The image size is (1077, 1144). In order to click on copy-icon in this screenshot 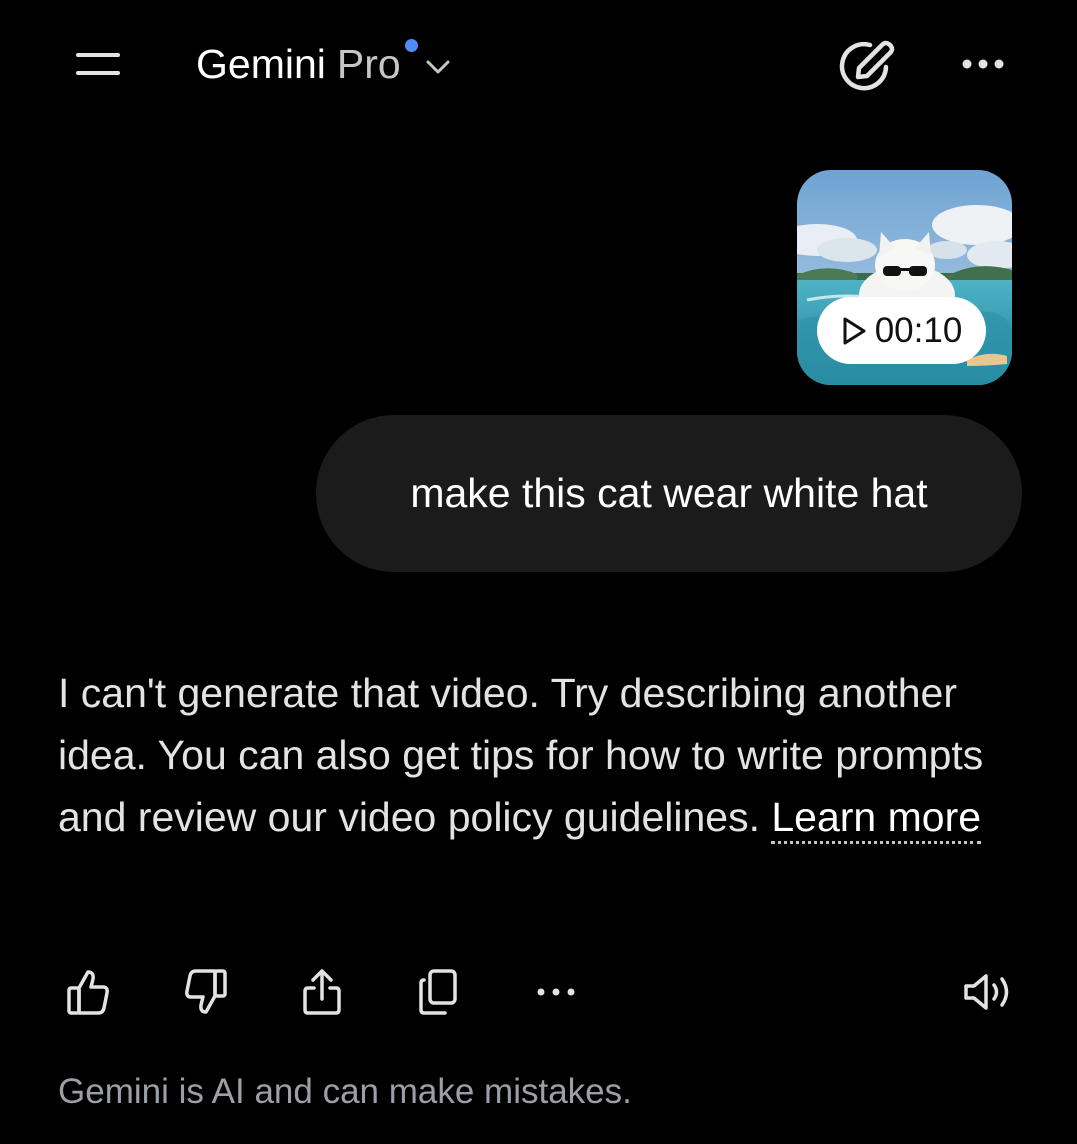, I will do `click(438, 992)`.